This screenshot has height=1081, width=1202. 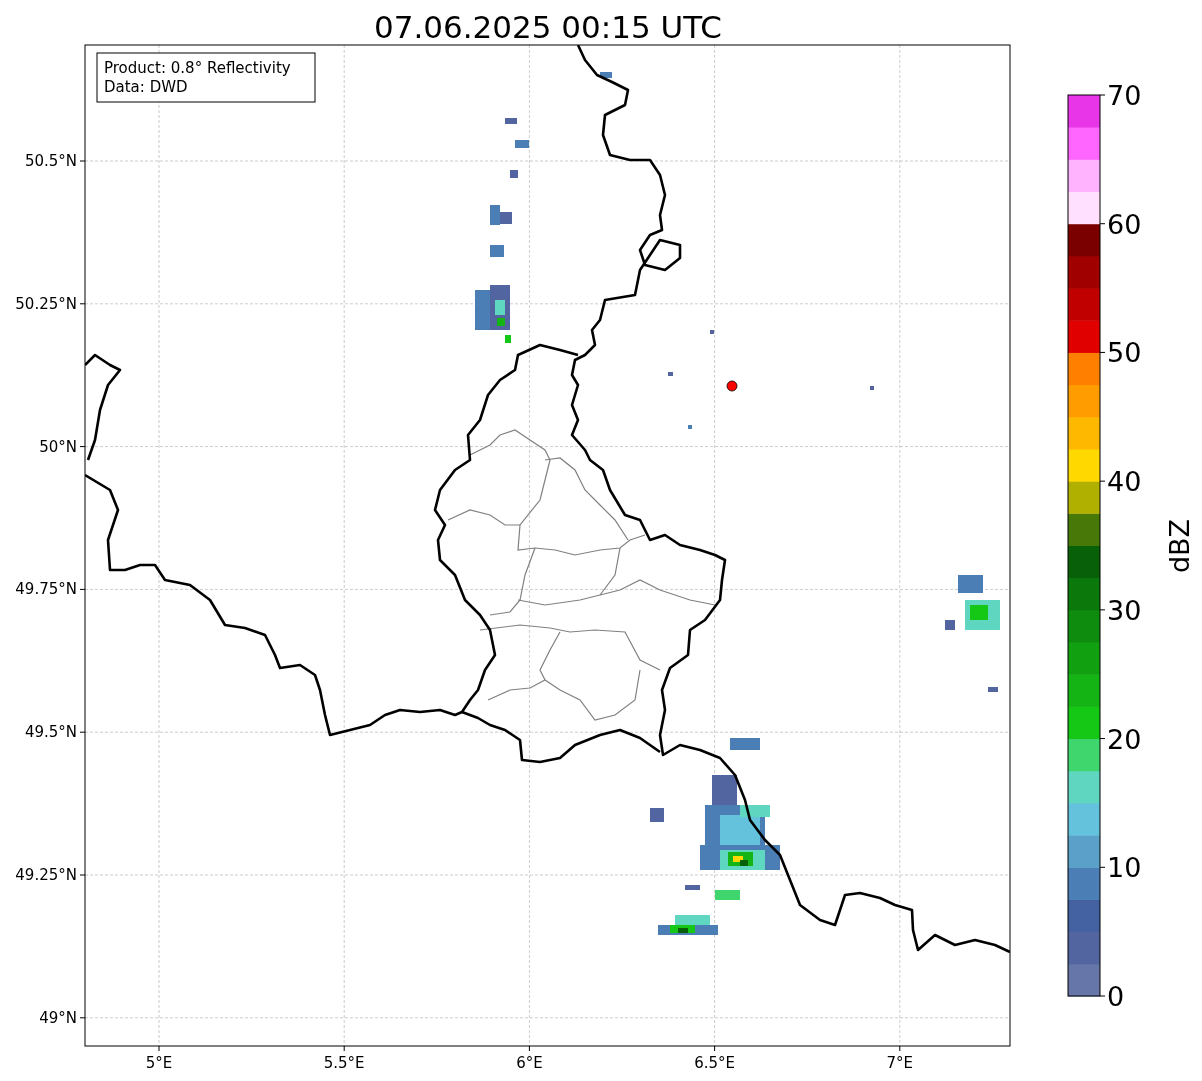 I want to click on longitude-label: 5°E, so click(x=159, y=1063).